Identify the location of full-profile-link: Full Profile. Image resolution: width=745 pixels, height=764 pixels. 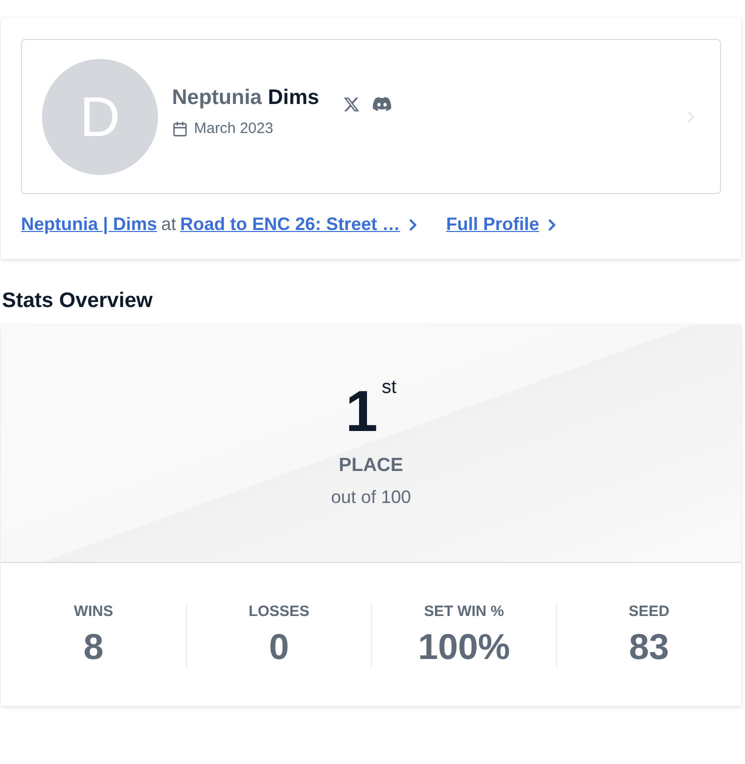
(493, 224).